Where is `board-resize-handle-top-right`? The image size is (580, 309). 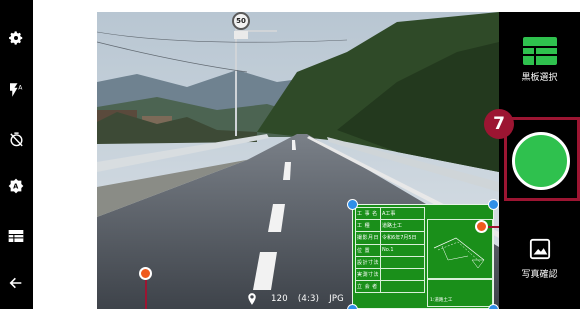 board-resize-handle-top-right is located at coordinates (493, 204).